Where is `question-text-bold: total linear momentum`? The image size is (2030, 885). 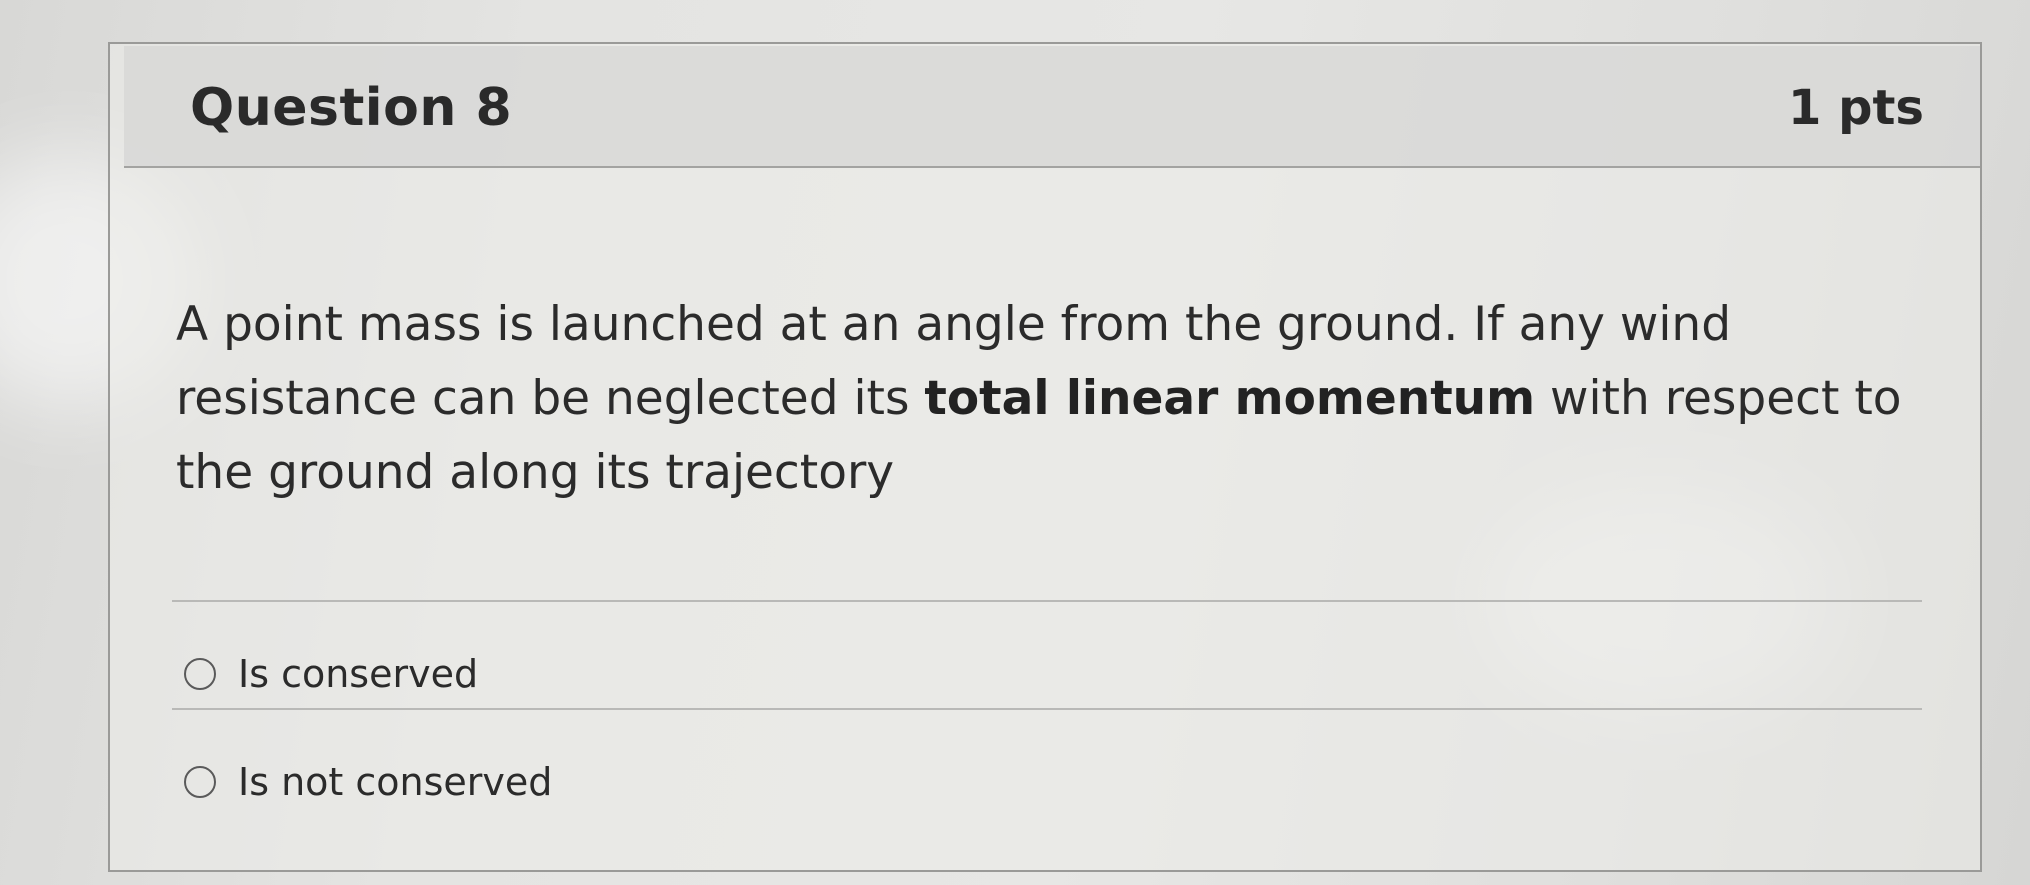
question-text-bold: total linear momentum is located at coordinates (1230, 398).